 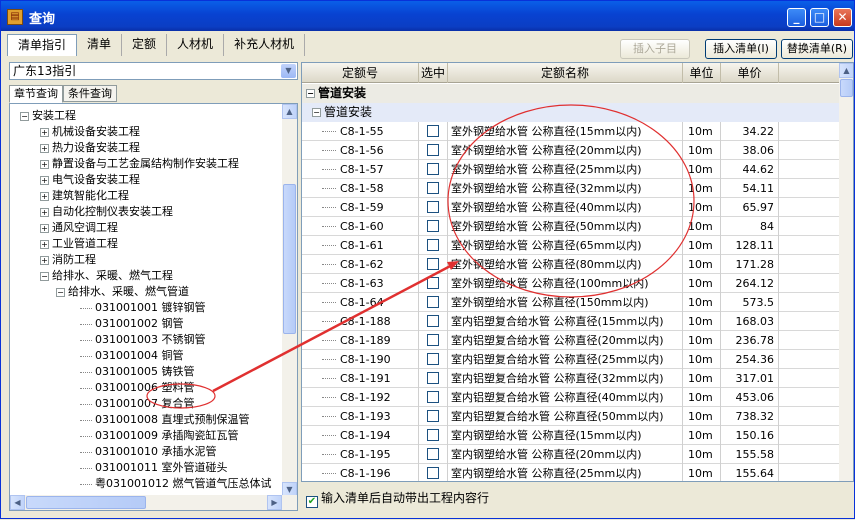 I want to click on tree-node: 031001011 室外管道碰头, so click(x=153, y=468).